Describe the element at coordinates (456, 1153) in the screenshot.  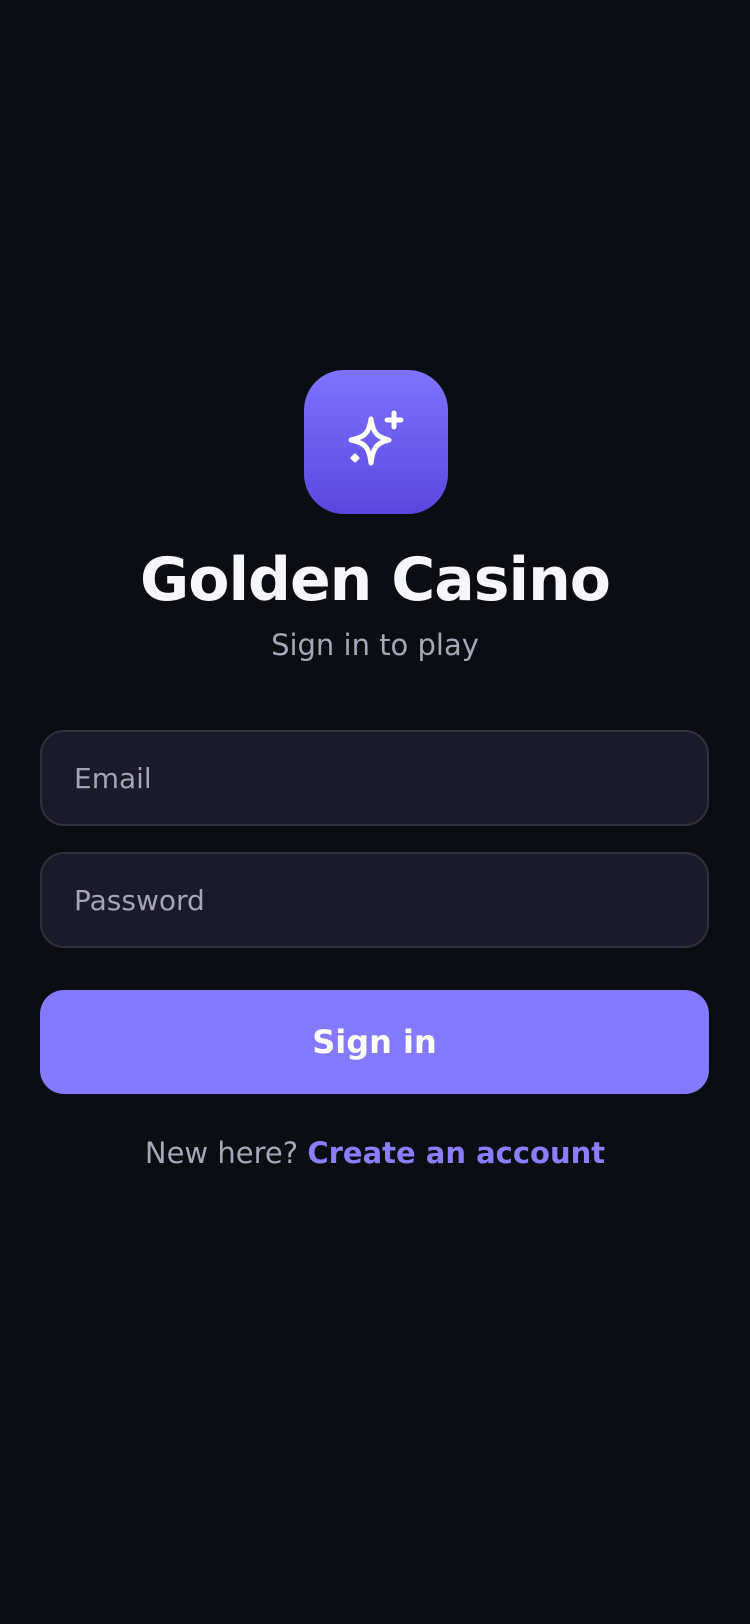
I see `create-account-link: Create an account` at that location.